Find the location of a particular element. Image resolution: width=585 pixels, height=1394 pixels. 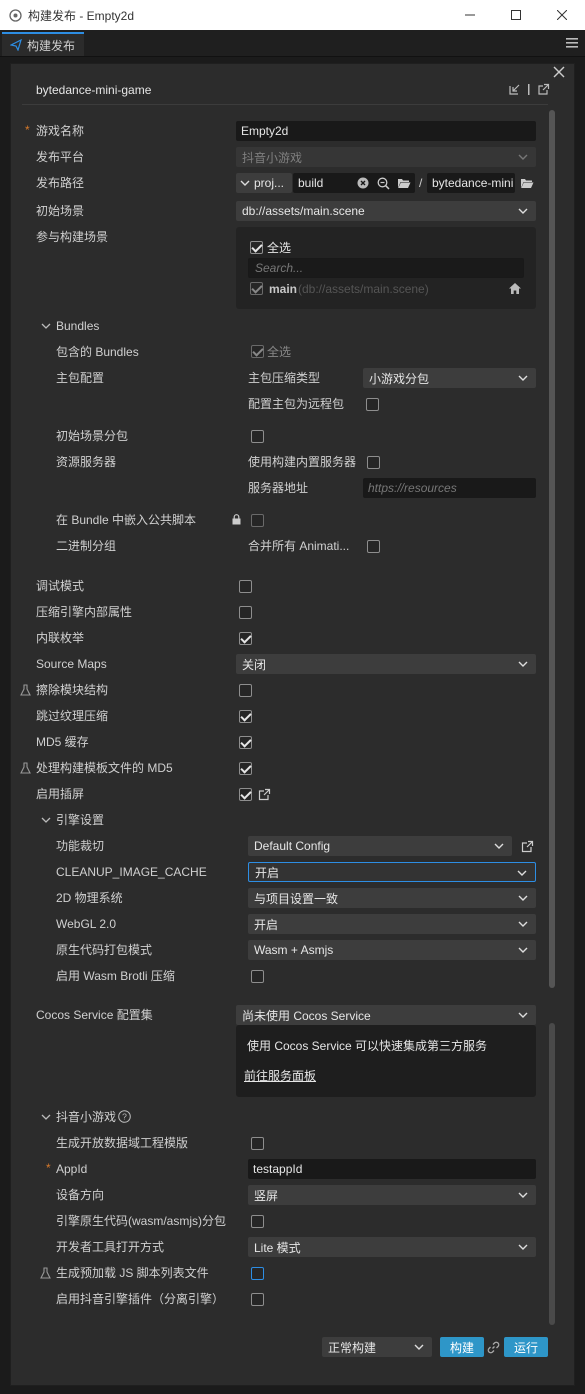

build-scenes-label: 参与构建场景 is located at coordinates (72, 237).